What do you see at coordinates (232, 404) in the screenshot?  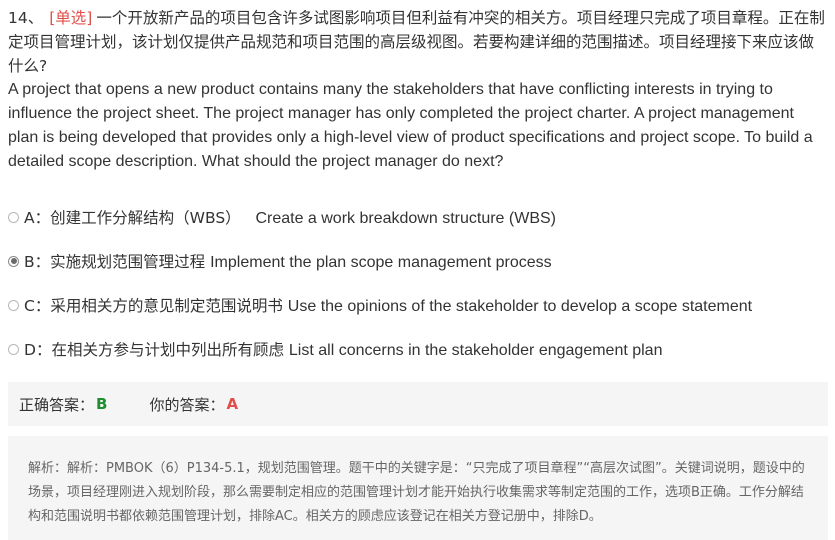 I see `user-answer-value: A` at bounding box center [232, 404].